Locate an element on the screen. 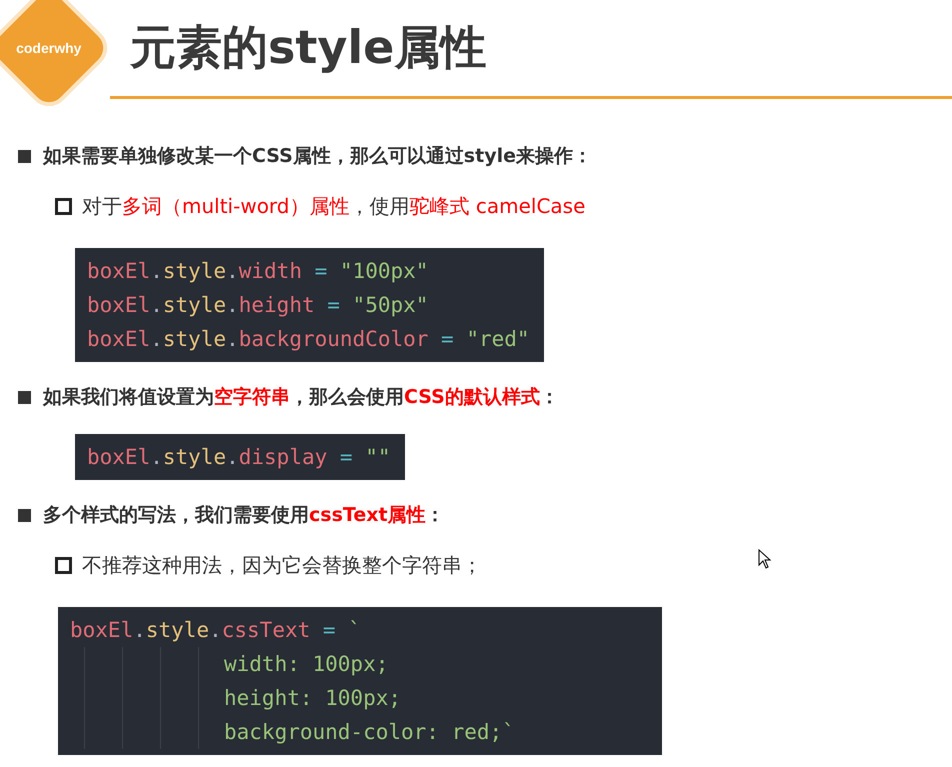  bullet-text: 多个样式的写法，我们需要使用cssText属性： is located at coordinates (244, 515).